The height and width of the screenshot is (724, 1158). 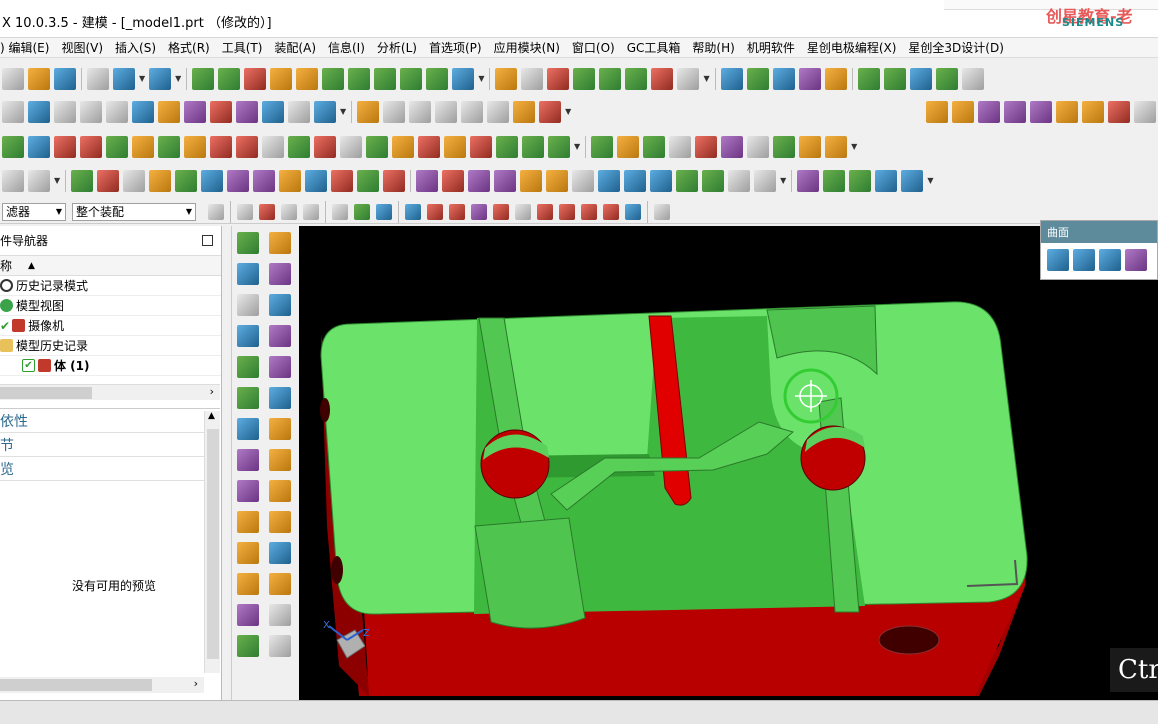 I want to click on navigator-column-header: 称 ▲, so click(x=110, y=266).